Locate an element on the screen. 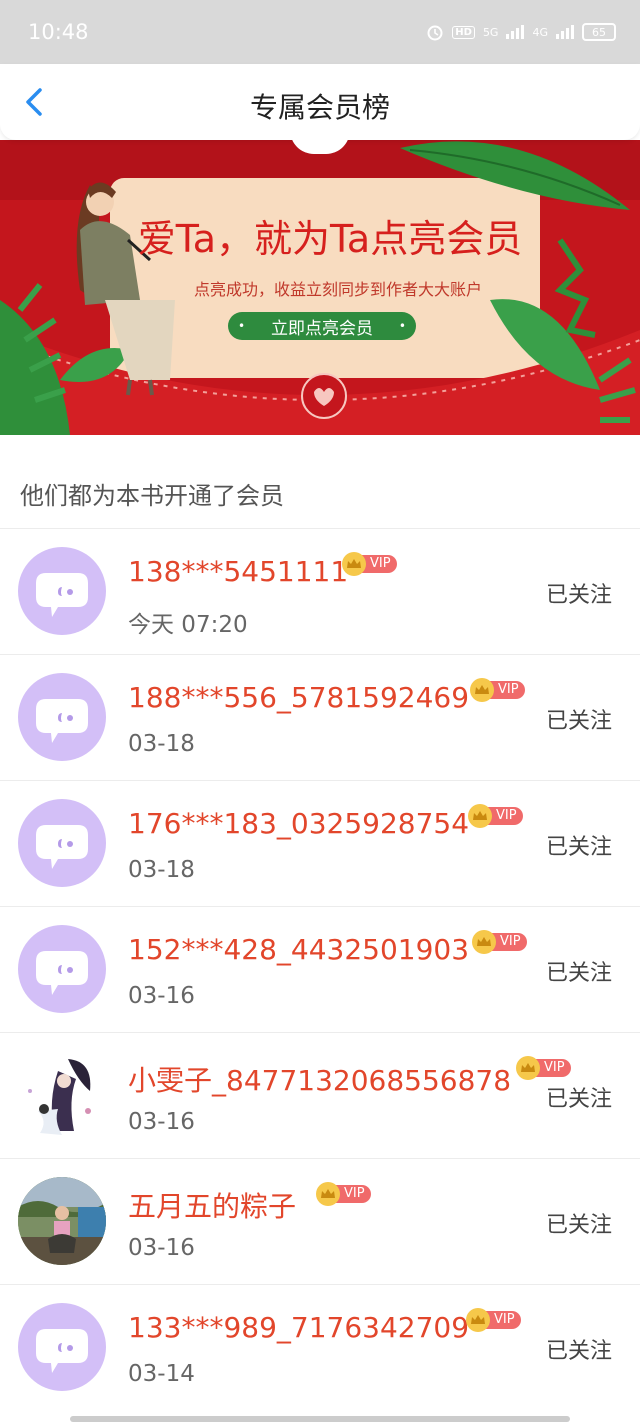  light-up-membership-button: 立即点亮会员 is located at coordinates (322, 326).